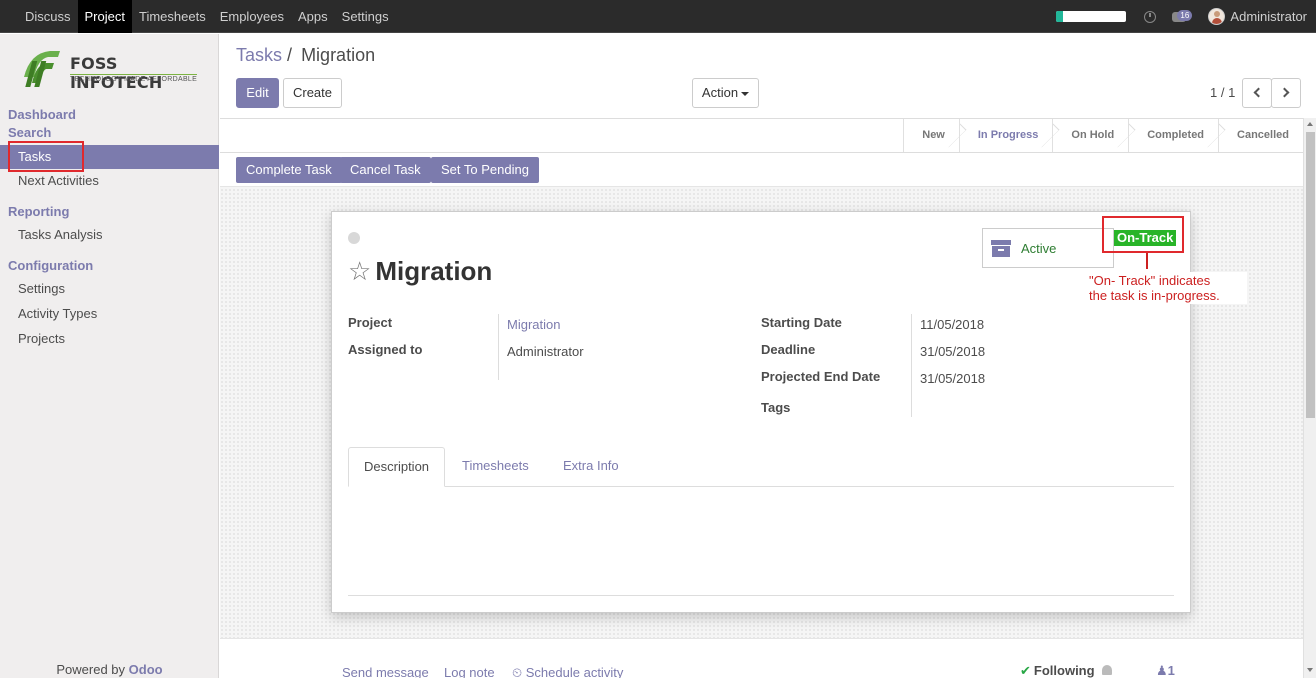 This screenshot has width=1316, height=678. I want to click on create-button: Create, so click(312, 93).